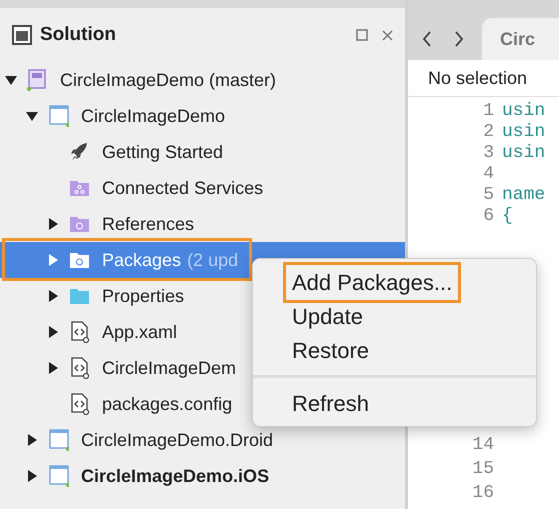 Image resolution: width=559 pixels, height=509 pixels. Describe the element at coordinates (167, 404) in the screenshot. I see `tree-item-label: packages.config` at that location.